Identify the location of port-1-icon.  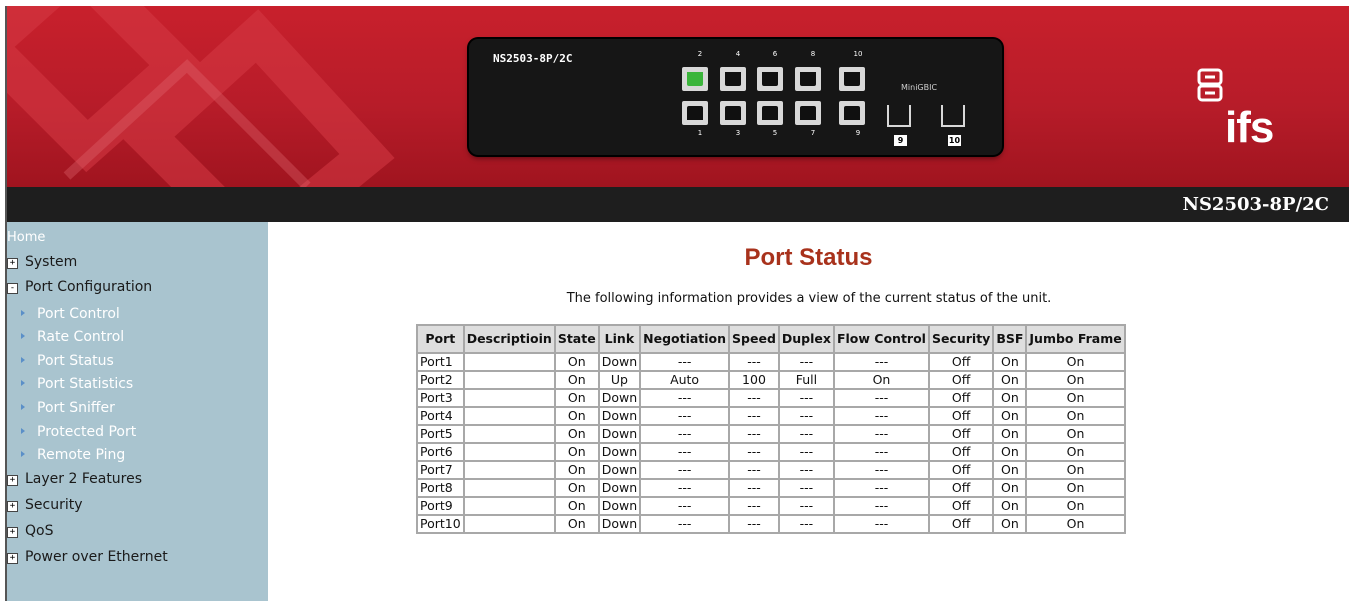
(695, 113).